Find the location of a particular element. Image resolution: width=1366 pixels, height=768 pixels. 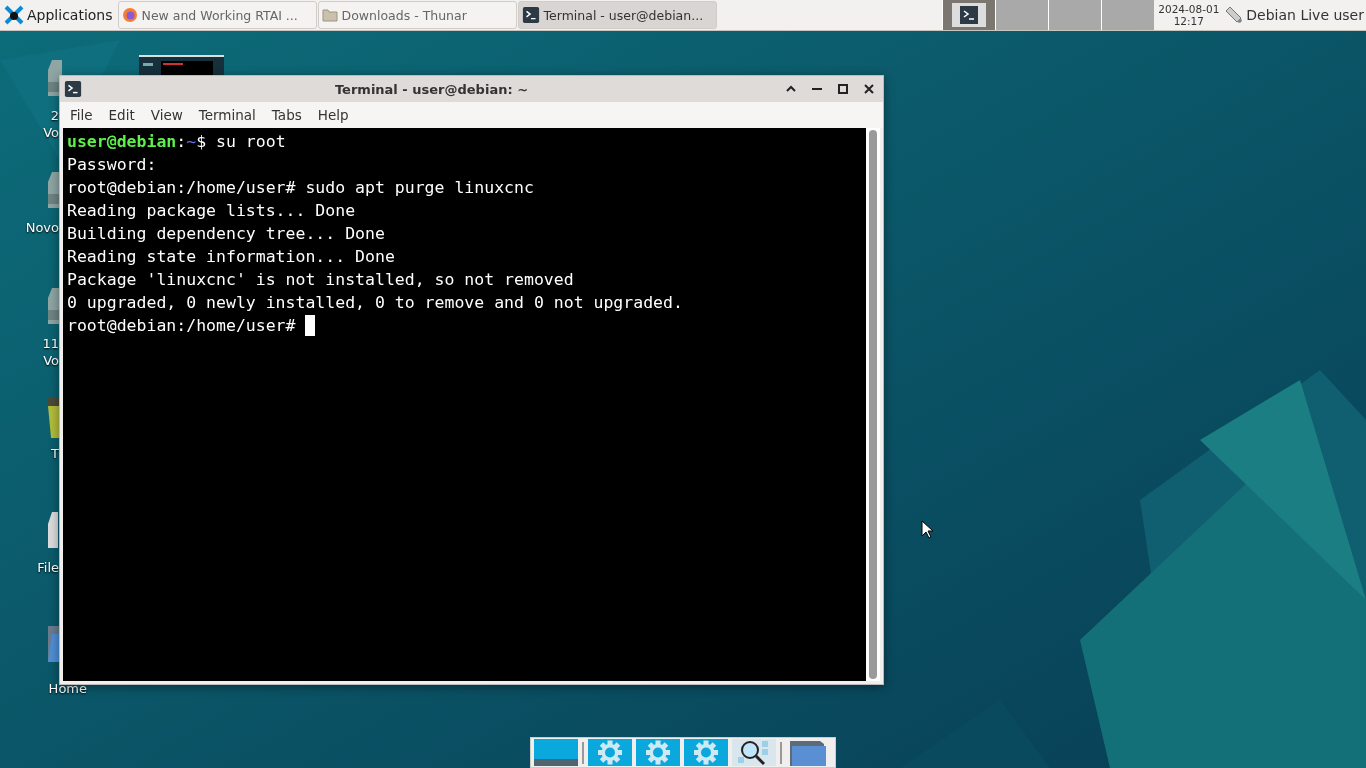

terminal-line: Reading state information... Done is located at coordinates (231, 257).